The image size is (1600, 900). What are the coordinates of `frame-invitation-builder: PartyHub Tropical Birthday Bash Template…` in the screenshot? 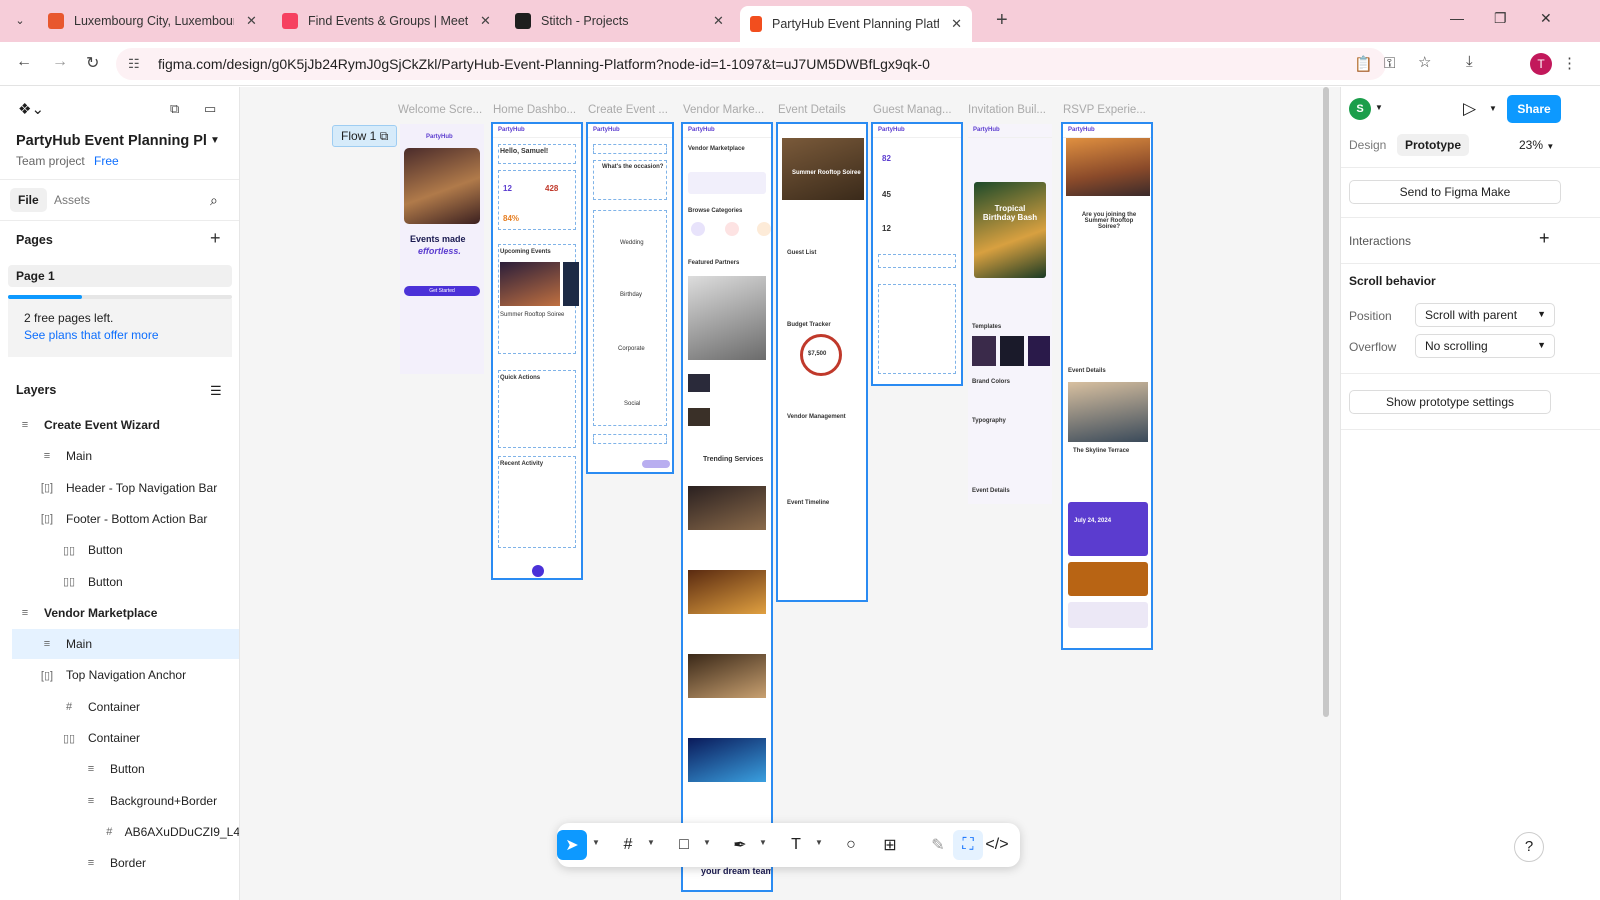 It's located at (1010, 314).